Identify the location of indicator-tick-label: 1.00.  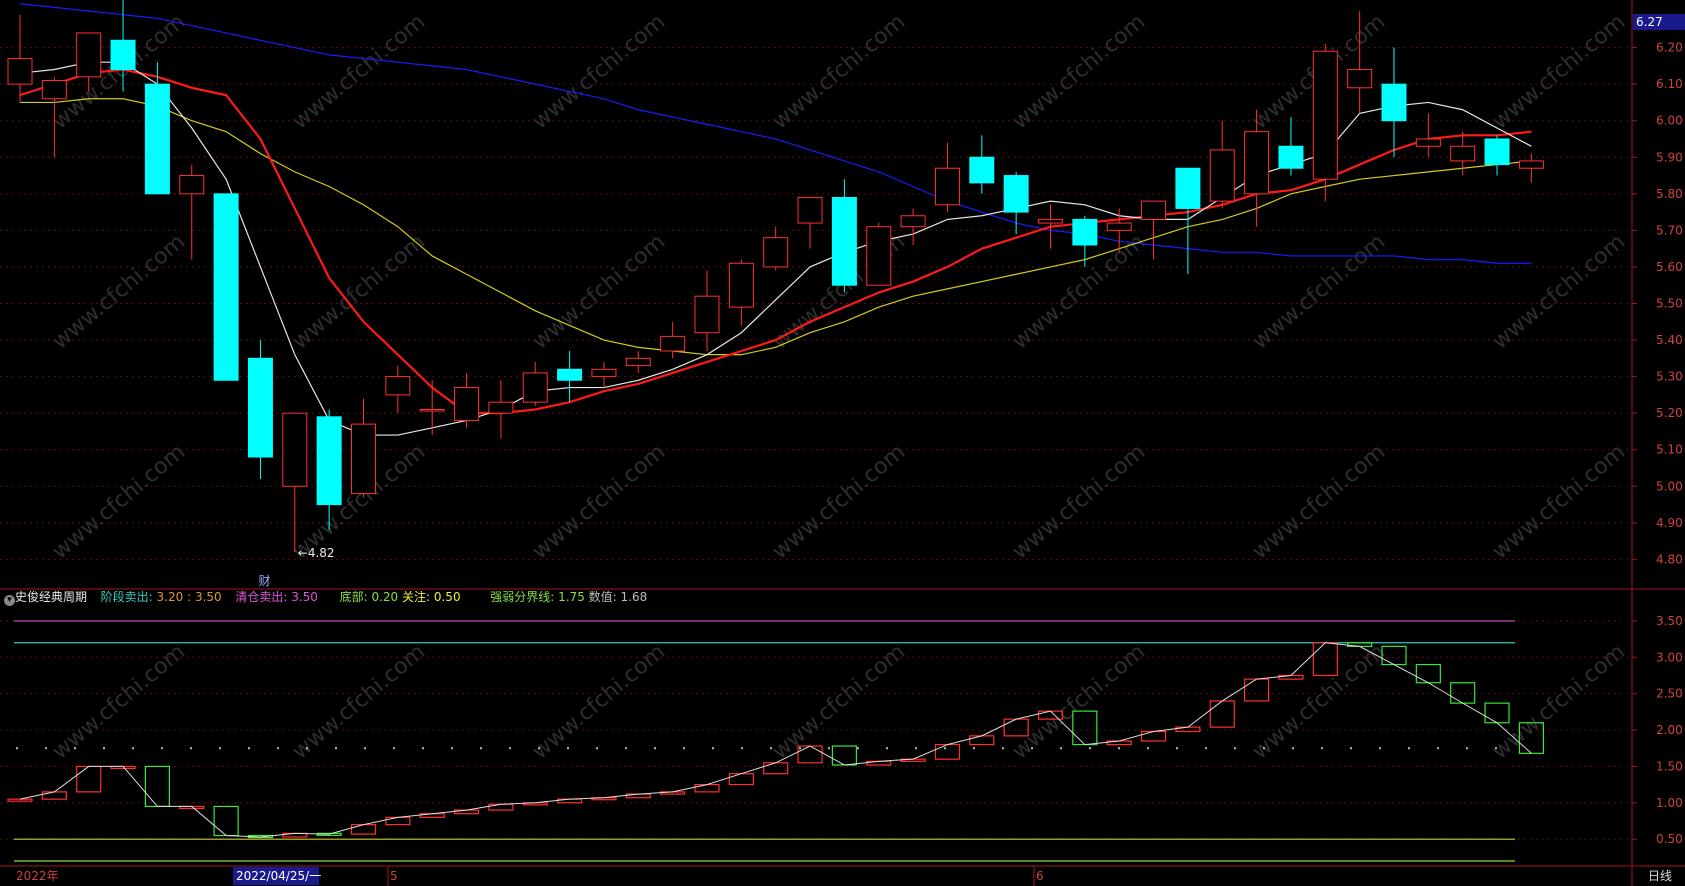
(1669, 803).